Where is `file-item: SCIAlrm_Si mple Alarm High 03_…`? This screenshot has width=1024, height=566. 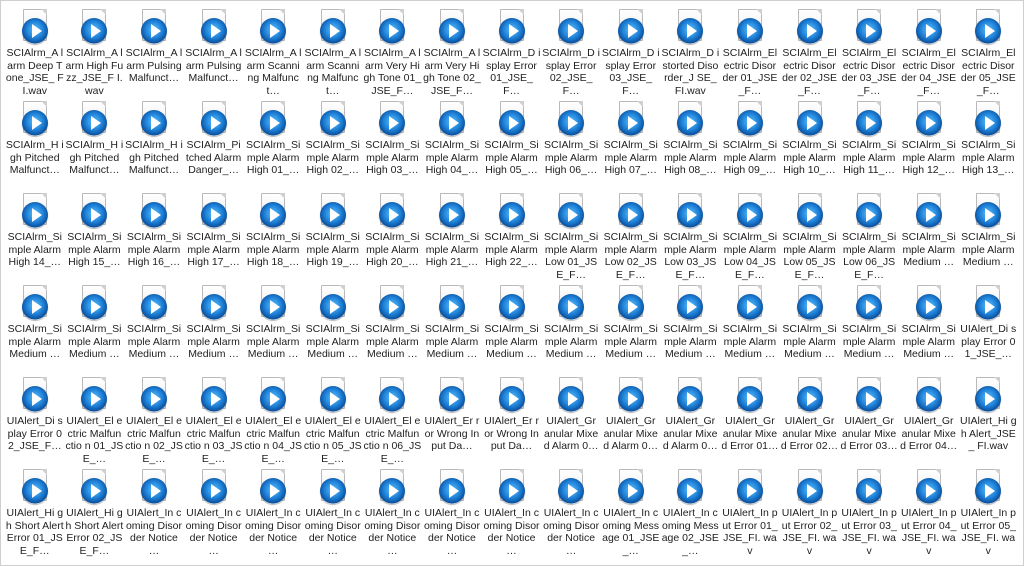 file-item: SCIAlrm_Si mple Alarm High 03_… is located at coordinates (393, 145).